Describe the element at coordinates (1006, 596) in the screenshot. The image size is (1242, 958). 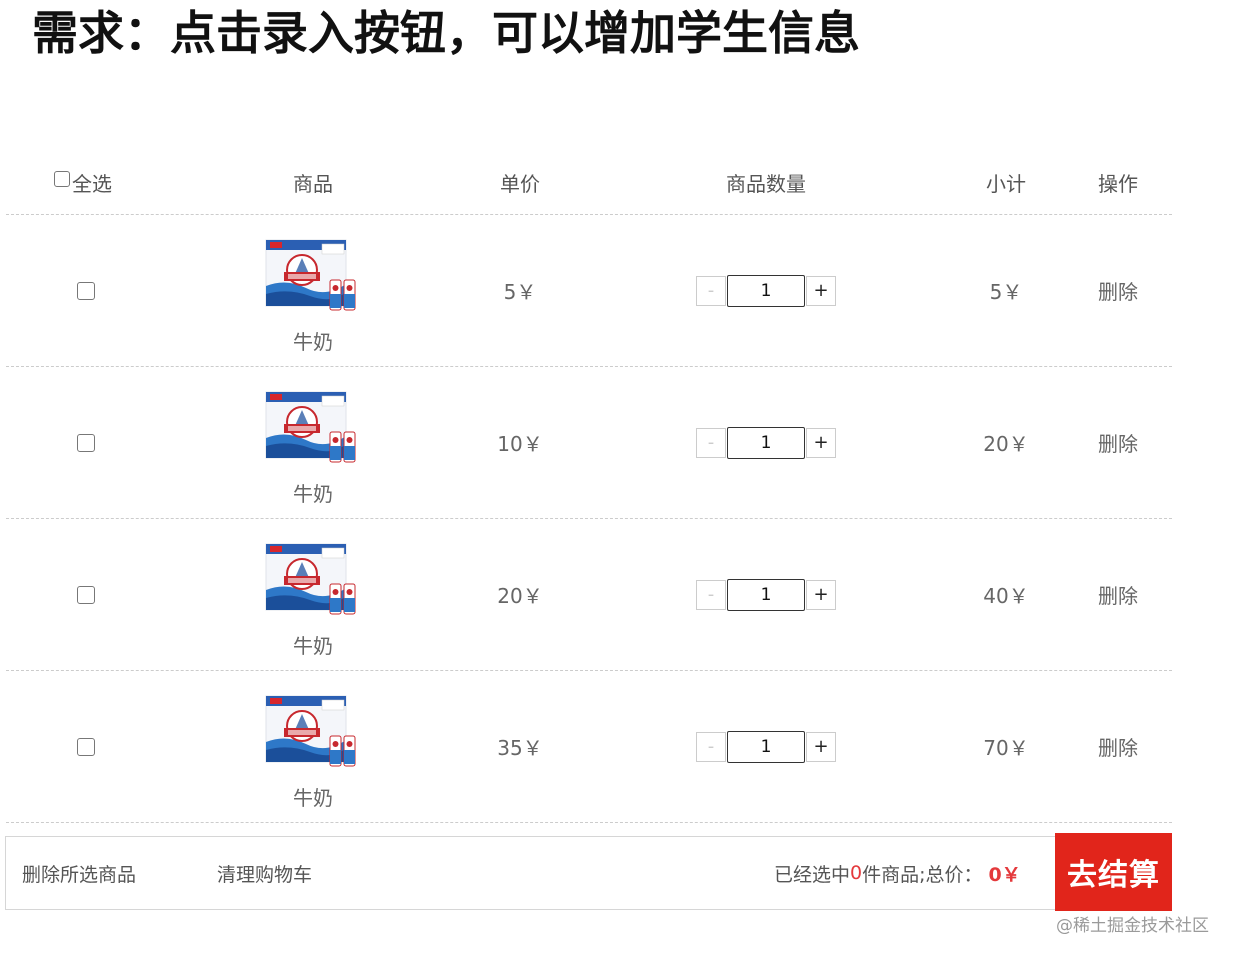
I see `subtotal: 40￥` at that location.